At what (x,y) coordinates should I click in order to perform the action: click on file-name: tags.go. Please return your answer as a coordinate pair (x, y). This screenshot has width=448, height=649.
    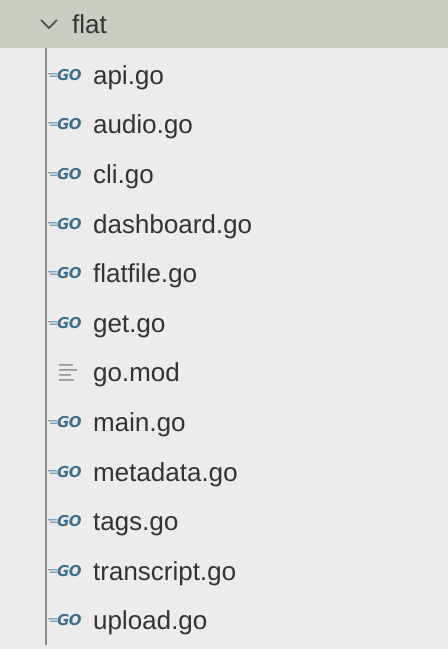
    Looking at the image, I should click on (135, 521).